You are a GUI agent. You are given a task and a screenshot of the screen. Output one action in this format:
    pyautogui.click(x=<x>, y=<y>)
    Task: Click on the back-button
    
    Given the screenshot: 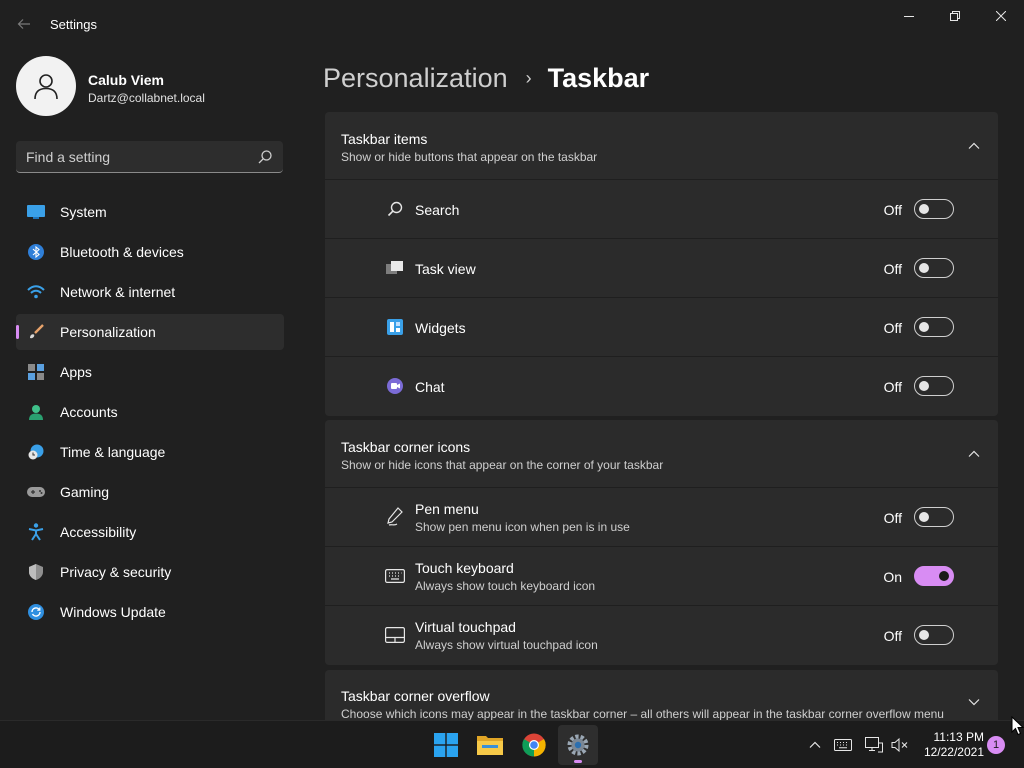 What is the action you would take?
    pyautogui.click(x=24, y=24)
    